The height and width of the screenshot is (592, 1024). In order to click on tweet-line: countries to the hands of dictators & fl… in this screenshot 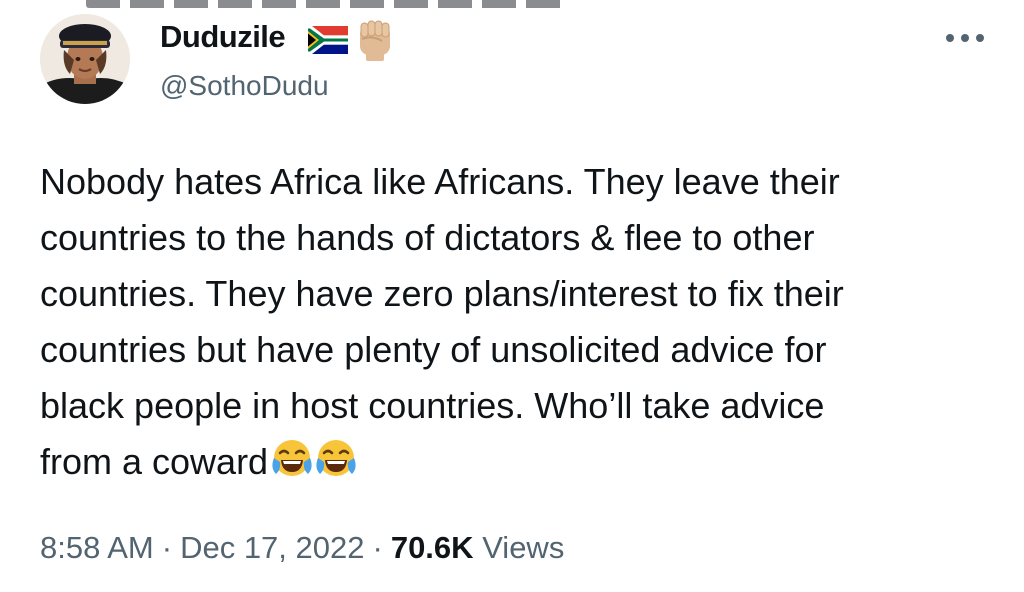, I will do `click(427, 237)`.